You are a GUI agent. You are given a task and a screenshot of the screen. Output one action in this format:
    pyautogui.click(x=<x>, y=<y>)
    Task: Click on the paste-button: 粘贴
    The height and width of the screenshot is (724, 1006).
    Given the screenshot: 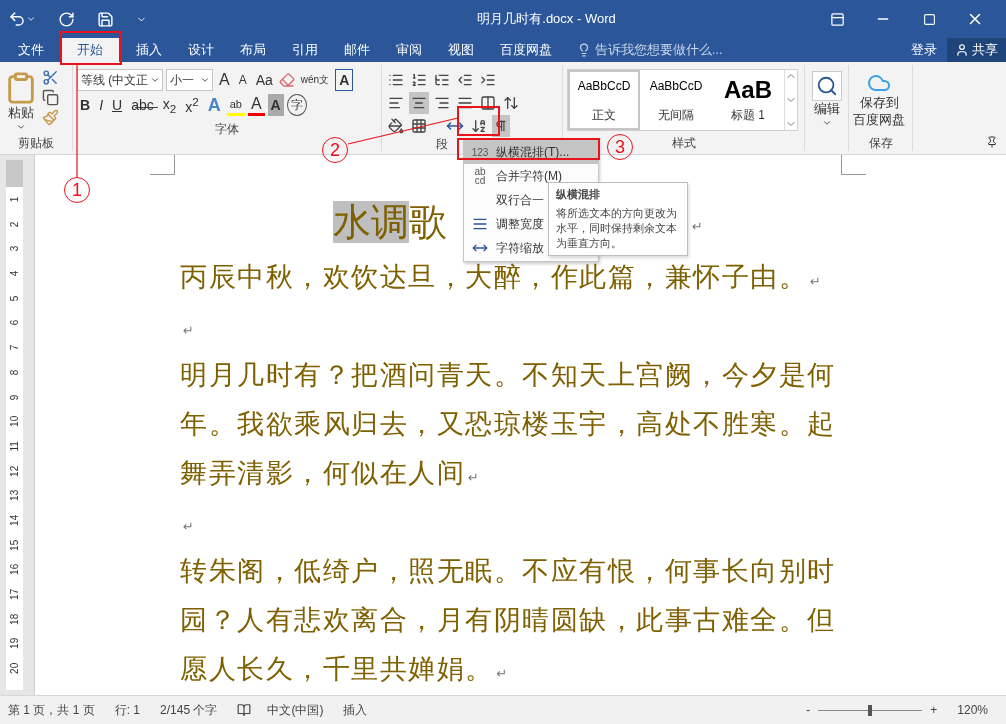 What is the action you would take?
    pyautogui.click(x=21, y=102)
    